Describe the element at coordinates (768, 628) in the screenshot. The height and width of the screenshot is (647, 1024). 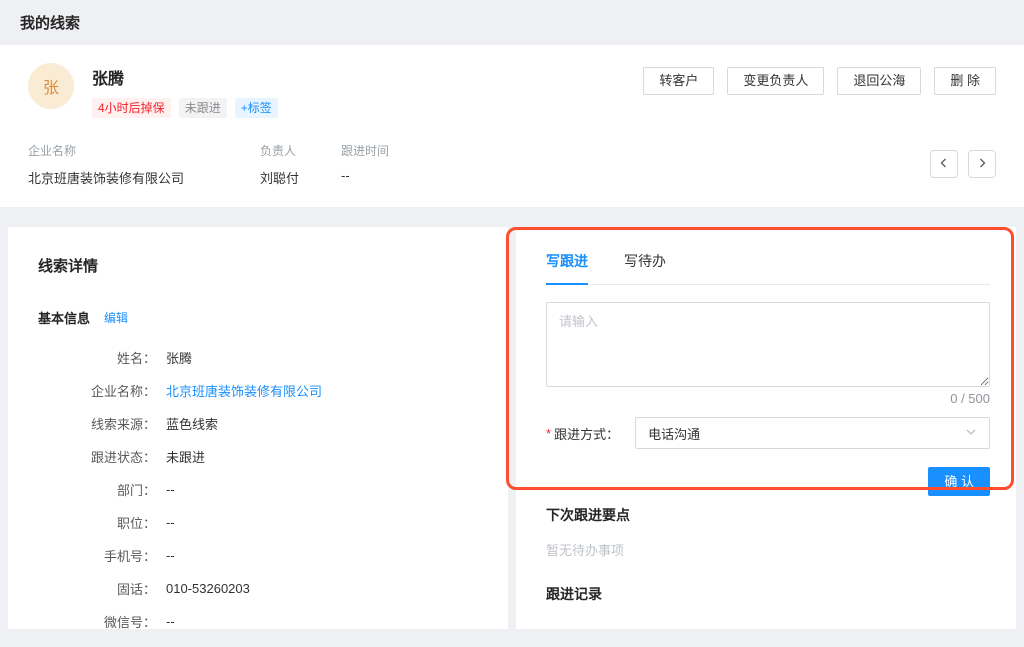
I see `followup-record-item: 刘聪付 创建了线索 2021-08-30 20:28:05 刘聪付创建了线索` at that location.